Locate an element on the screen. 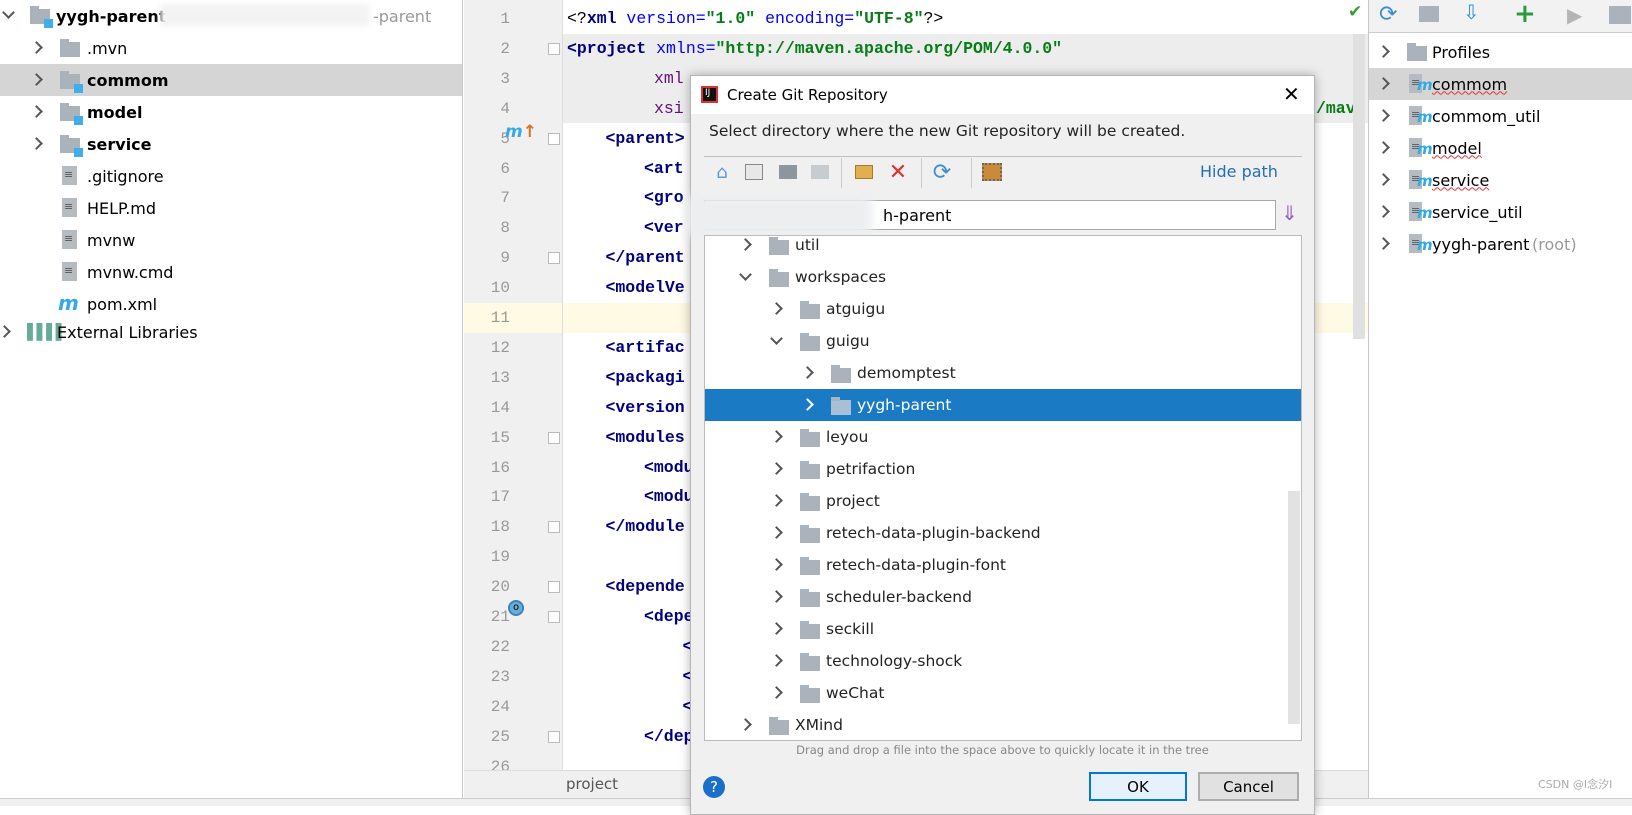  directory-seckill: seckill is located at coordinates (1003, 629).